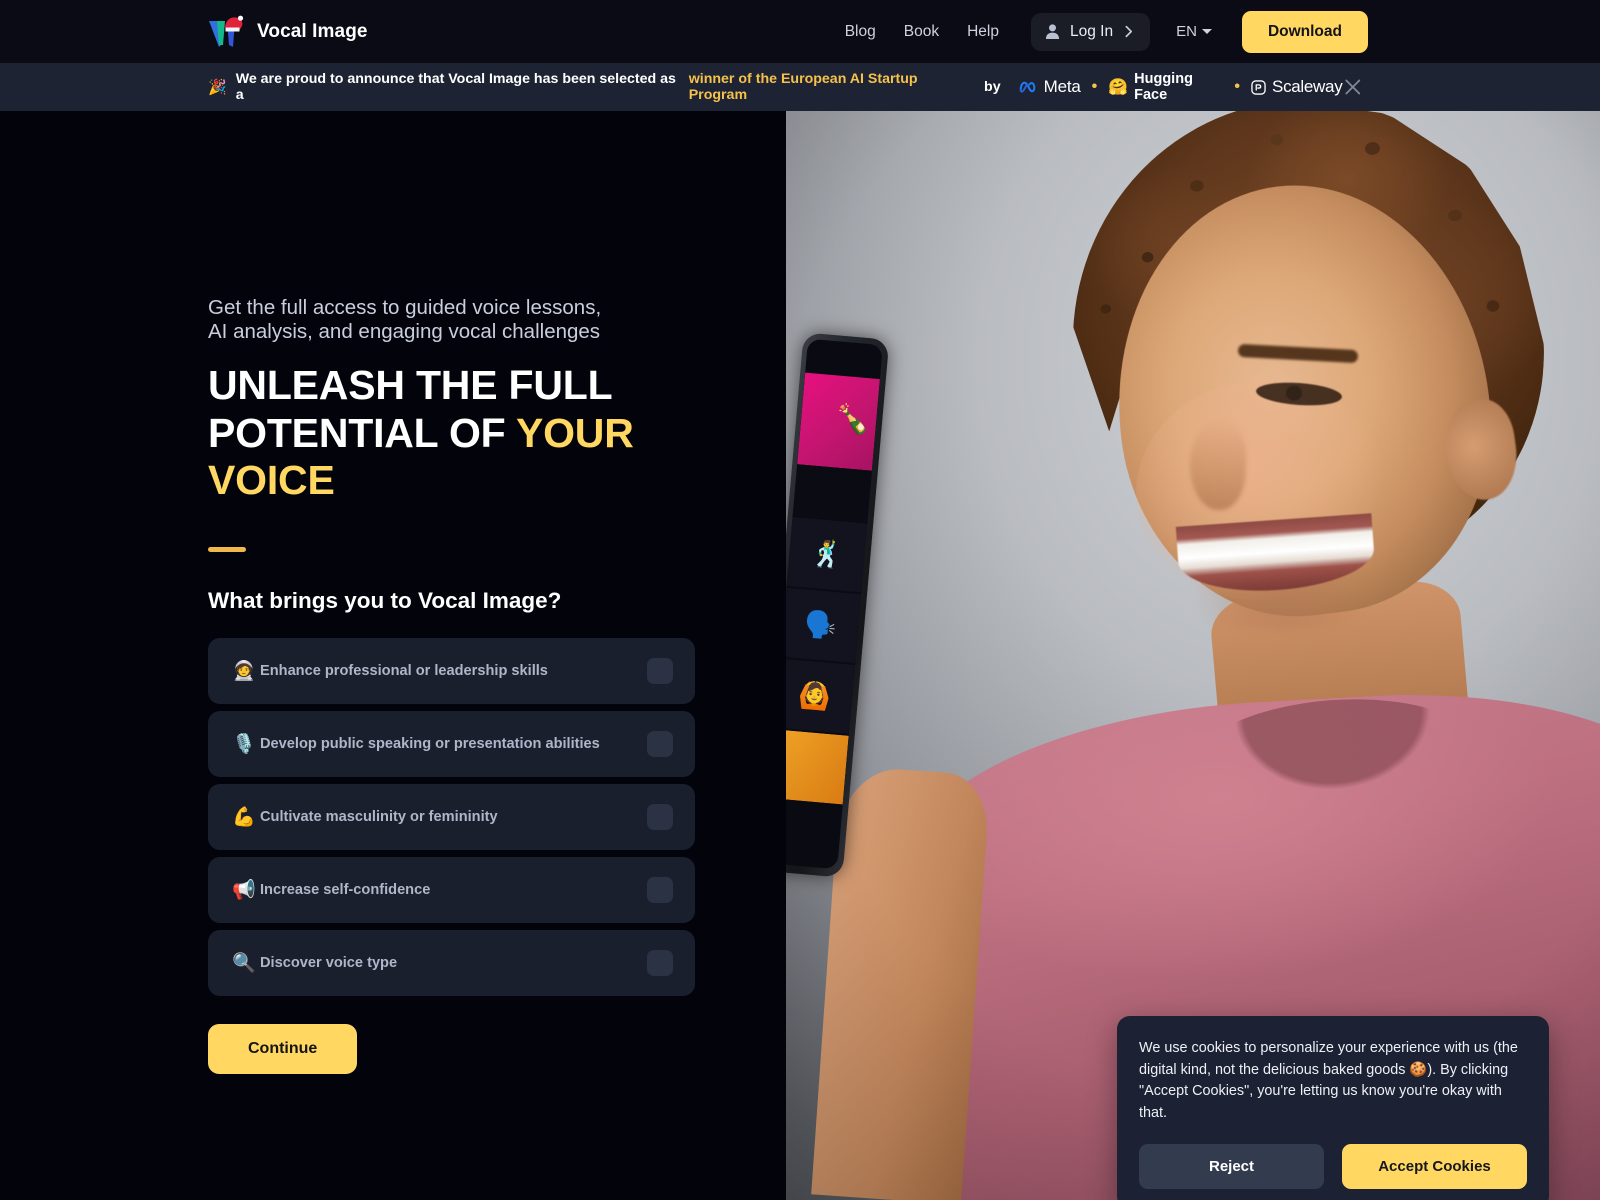  What do you see at coordinates (1353, 87) in the screenshot?
I see `close-icon` at bounding box center [1353, 87].